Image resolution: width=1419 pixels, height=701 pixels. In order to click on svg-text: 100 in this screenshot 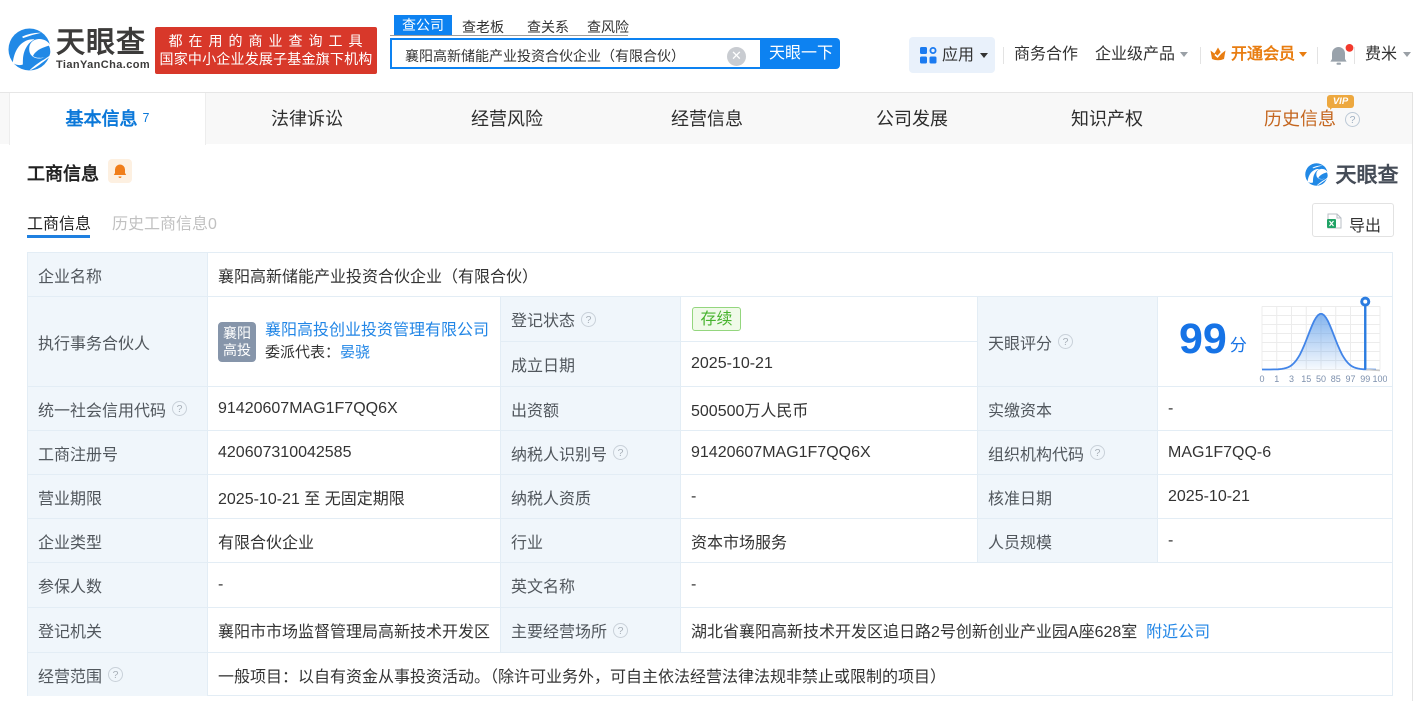, I will do `click(1379, 378)`.